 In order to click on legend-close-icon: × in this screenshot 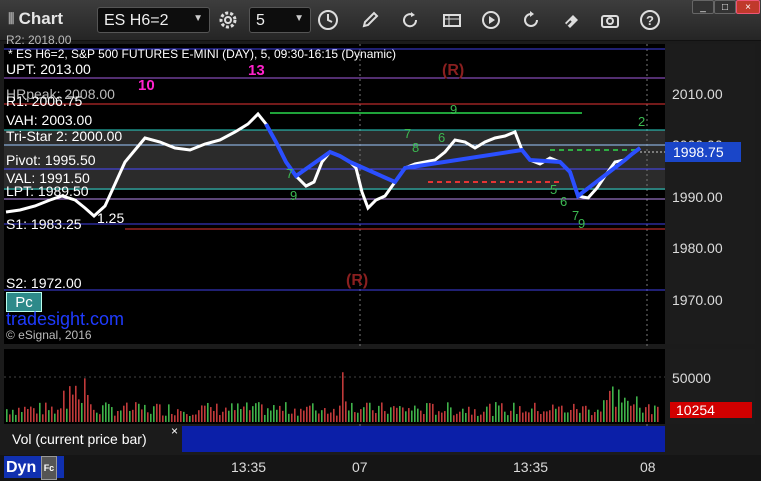, I will do `click(174, 431)`.